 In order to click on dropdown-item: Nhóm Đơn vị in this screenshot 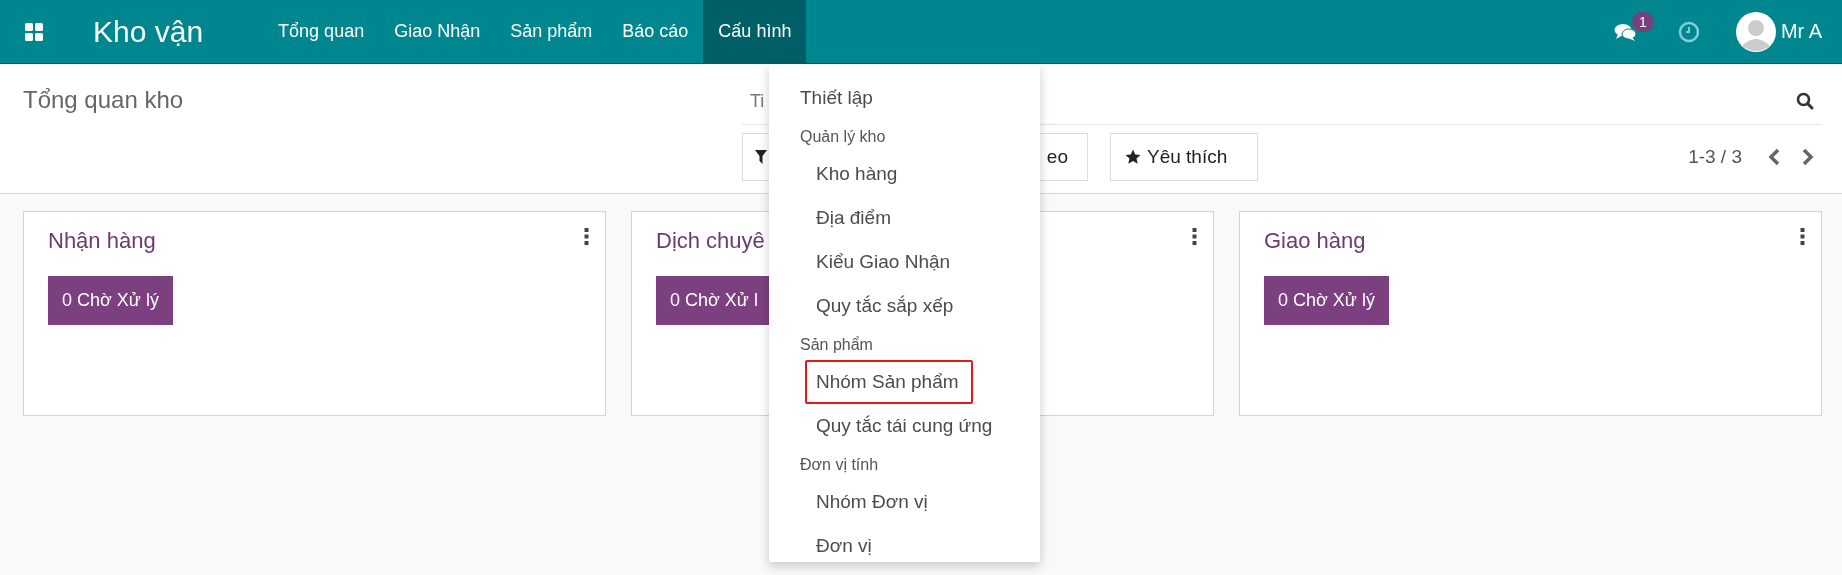, I will do `click(870, 502)`.